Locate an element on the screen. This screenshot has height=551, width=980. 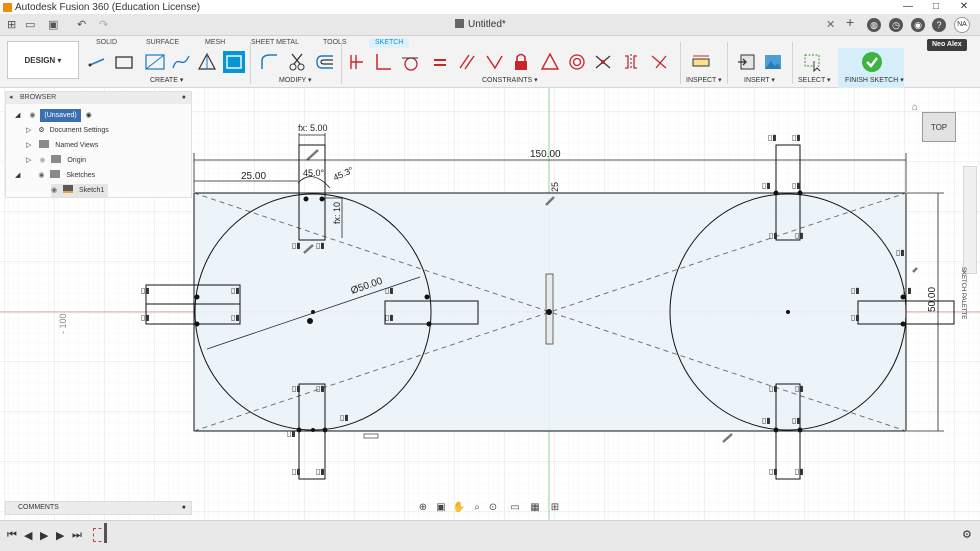
zoom-icon: ⌕ is located at coordinates (477, 508).